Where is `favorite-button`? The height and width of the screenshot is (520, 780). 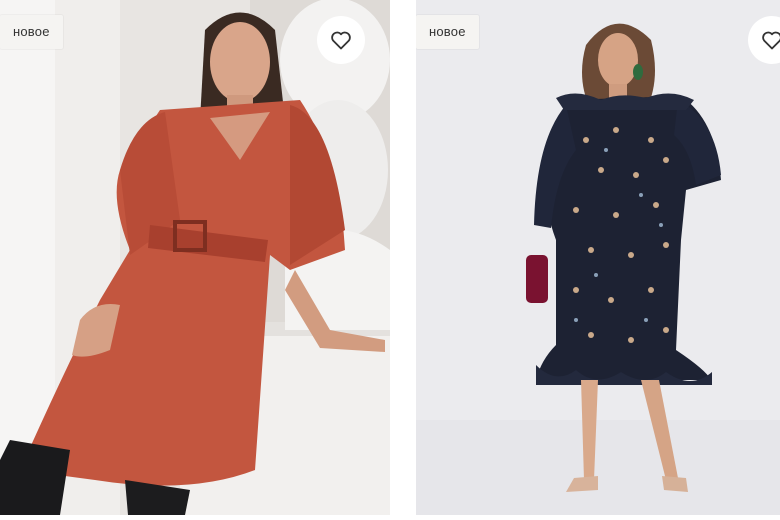
favorite-button is located at coordinates (341, 40).